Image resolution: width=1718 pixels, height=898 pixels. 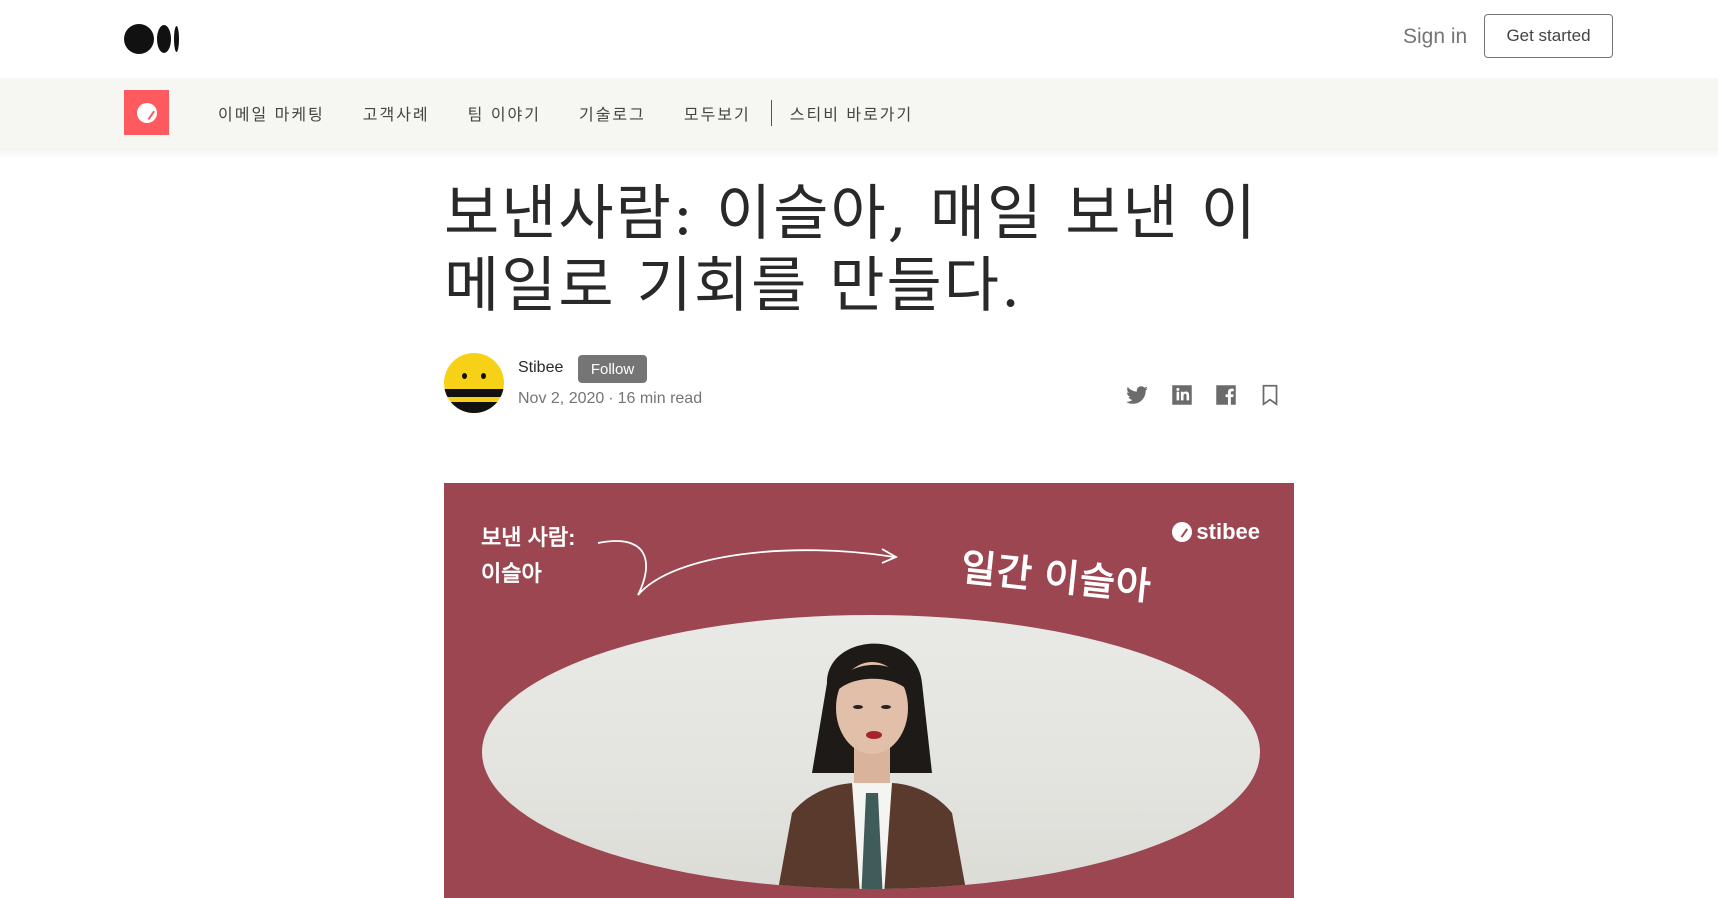 I want to click on logo-circle-large, so click(x=139, y=39).